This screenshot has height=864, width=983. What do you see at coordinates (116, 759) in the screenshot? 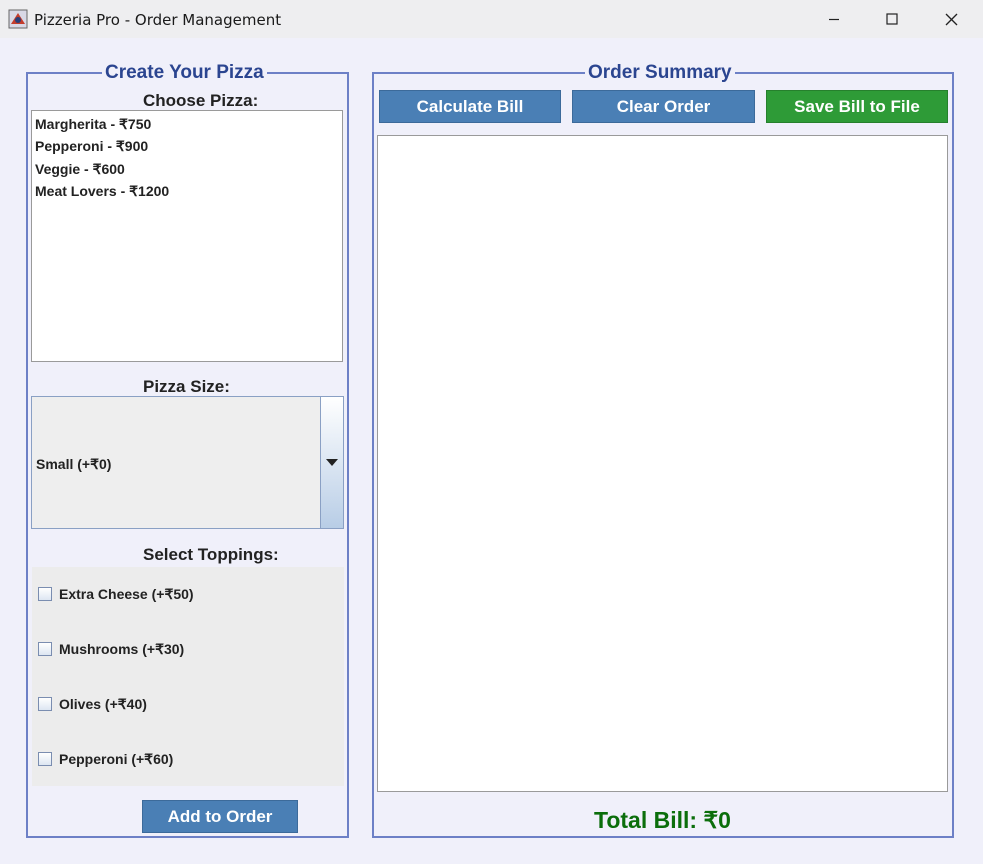
I see `pepperoni-label: Pepperoni (+₹60)` at bounding box center [116, 759].